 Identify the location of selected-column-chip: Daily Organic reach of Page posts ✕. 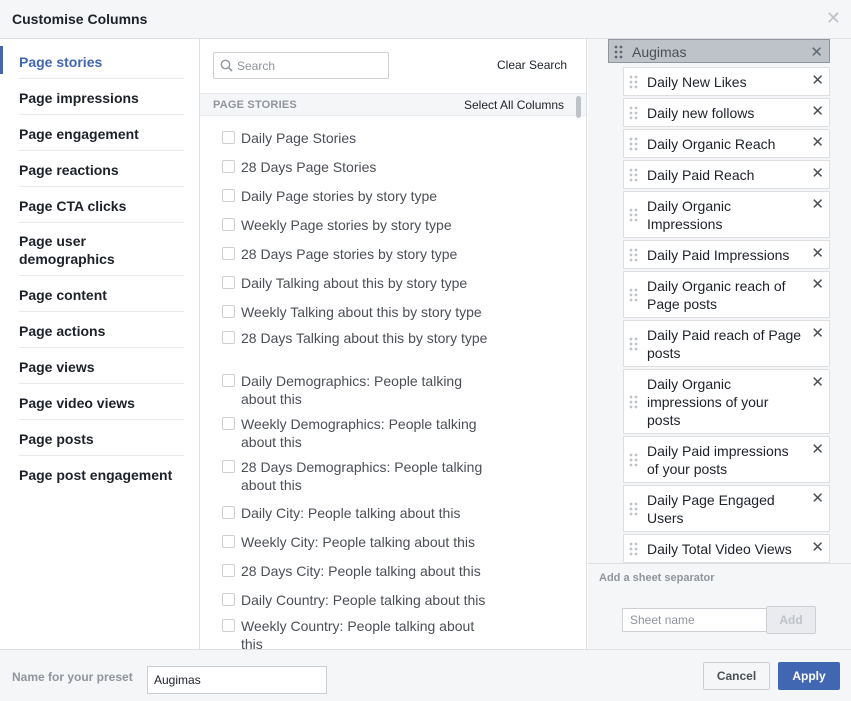
(726, 294).